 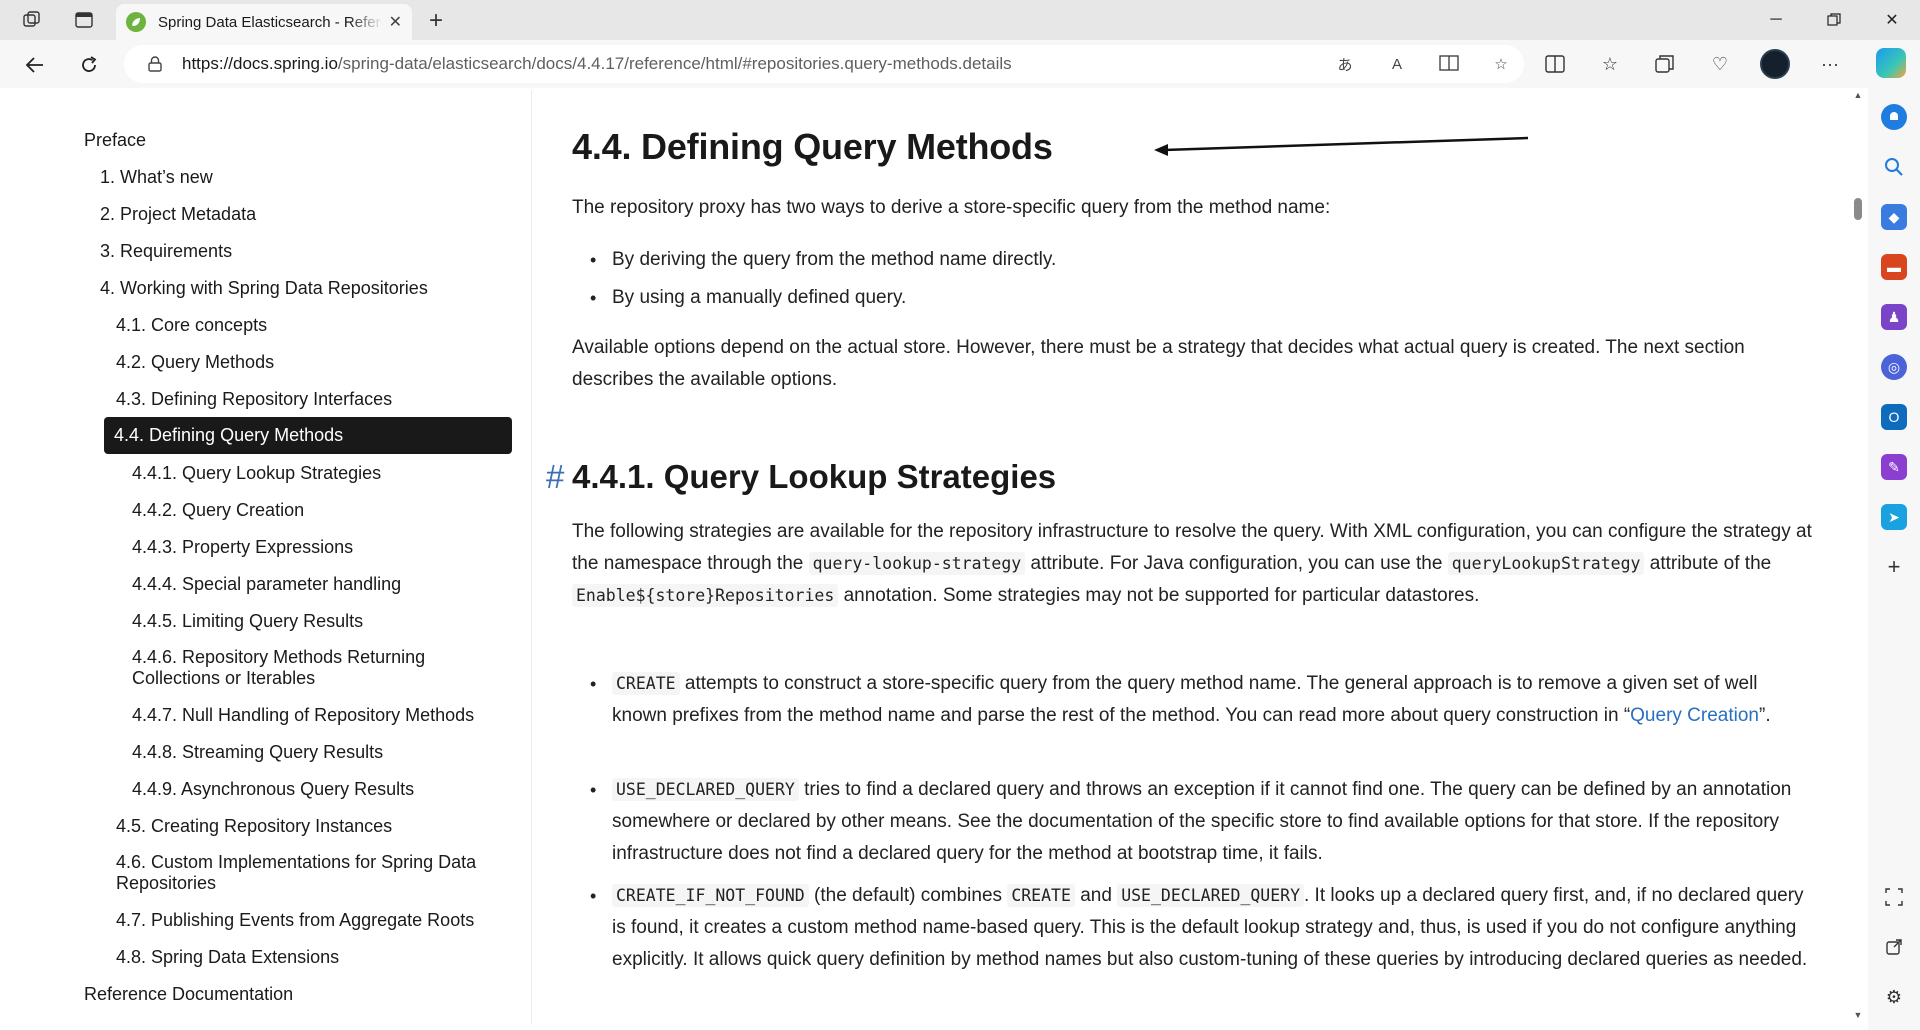 What do you see at coordinates (1894, 997) in the screenshot?
I see `gear-icon: ⚙` at bounding box center [1894, 997].